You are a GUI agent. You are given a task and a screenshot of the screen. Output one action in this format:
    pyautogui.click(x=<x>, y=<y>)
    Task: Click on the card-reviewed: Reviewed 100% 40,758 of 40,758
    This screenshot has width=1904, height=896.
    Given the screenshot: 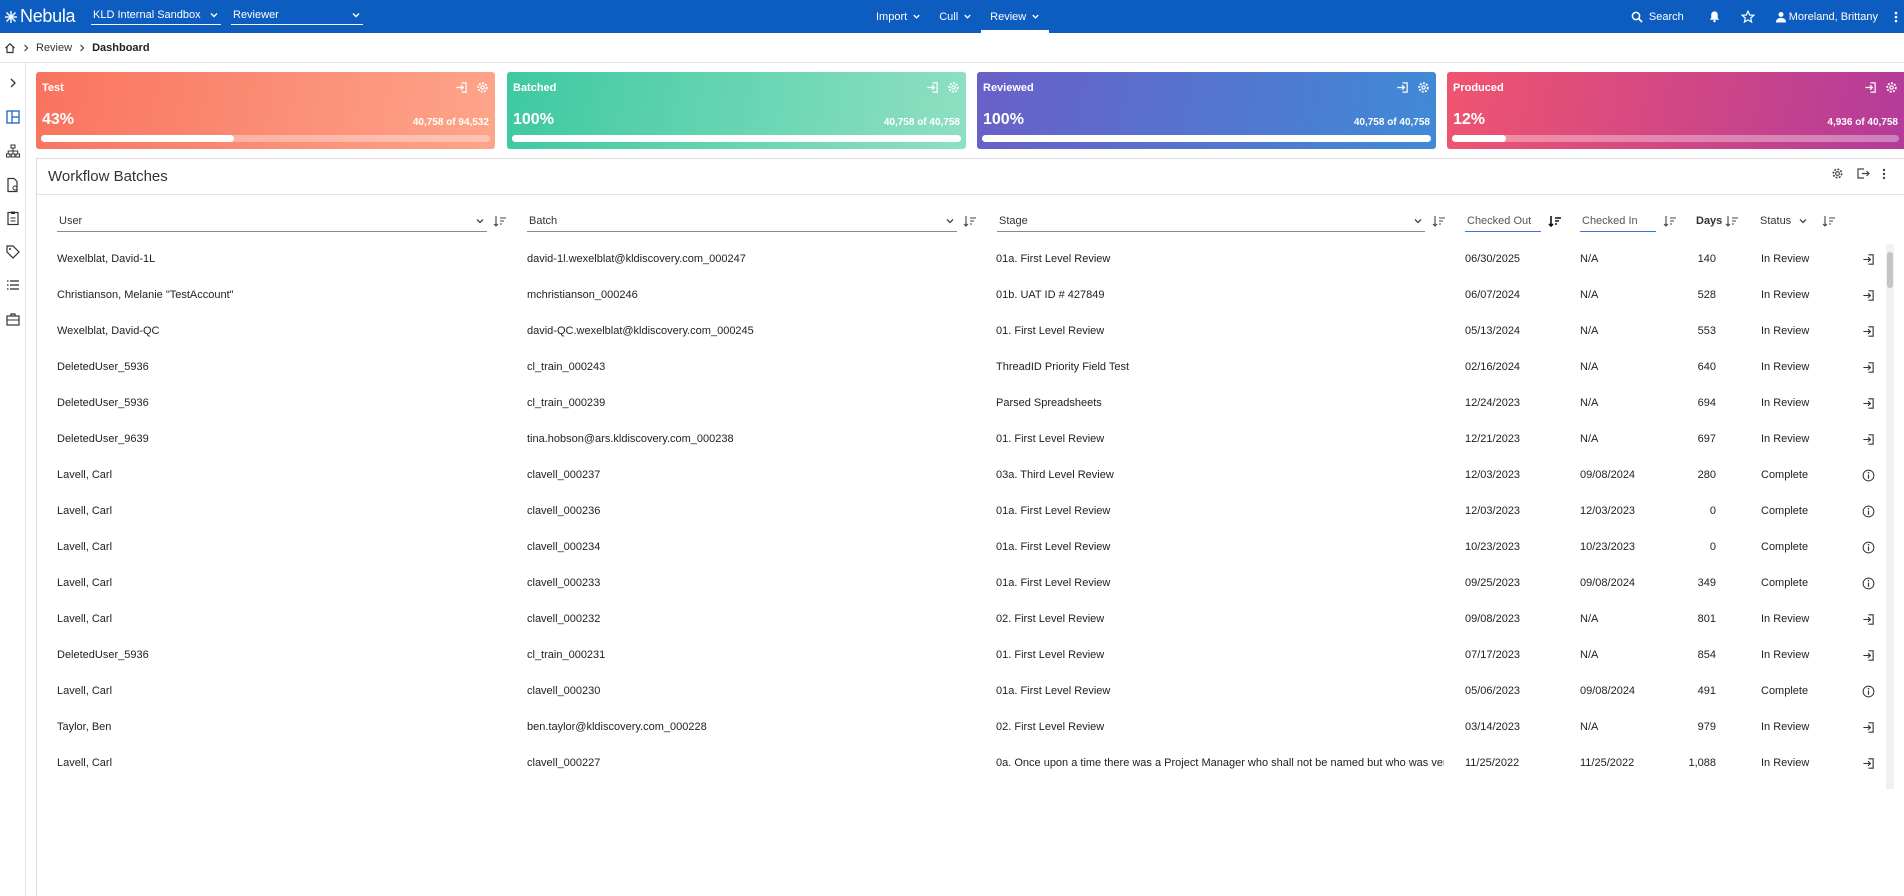 What is the action you would take?
    pyautogui.click(x=1206, y=110)
    